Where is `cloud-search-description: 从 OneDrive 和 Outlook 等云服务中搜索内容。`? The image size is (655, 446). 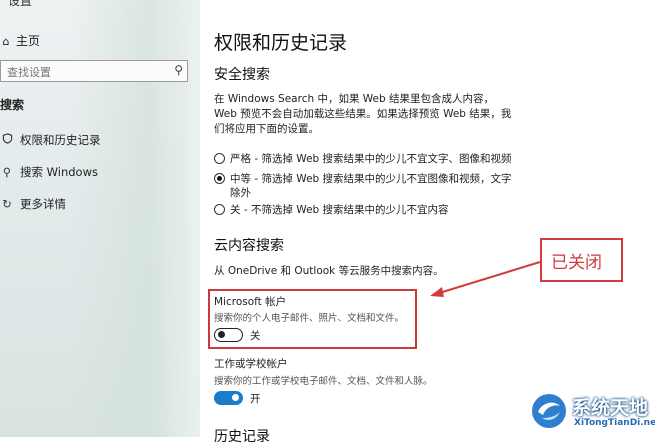 cloud-search-description: 从 OneDrive 和 Outlook 等云服务中搜索内容。 is located at coordinates (329, 271).